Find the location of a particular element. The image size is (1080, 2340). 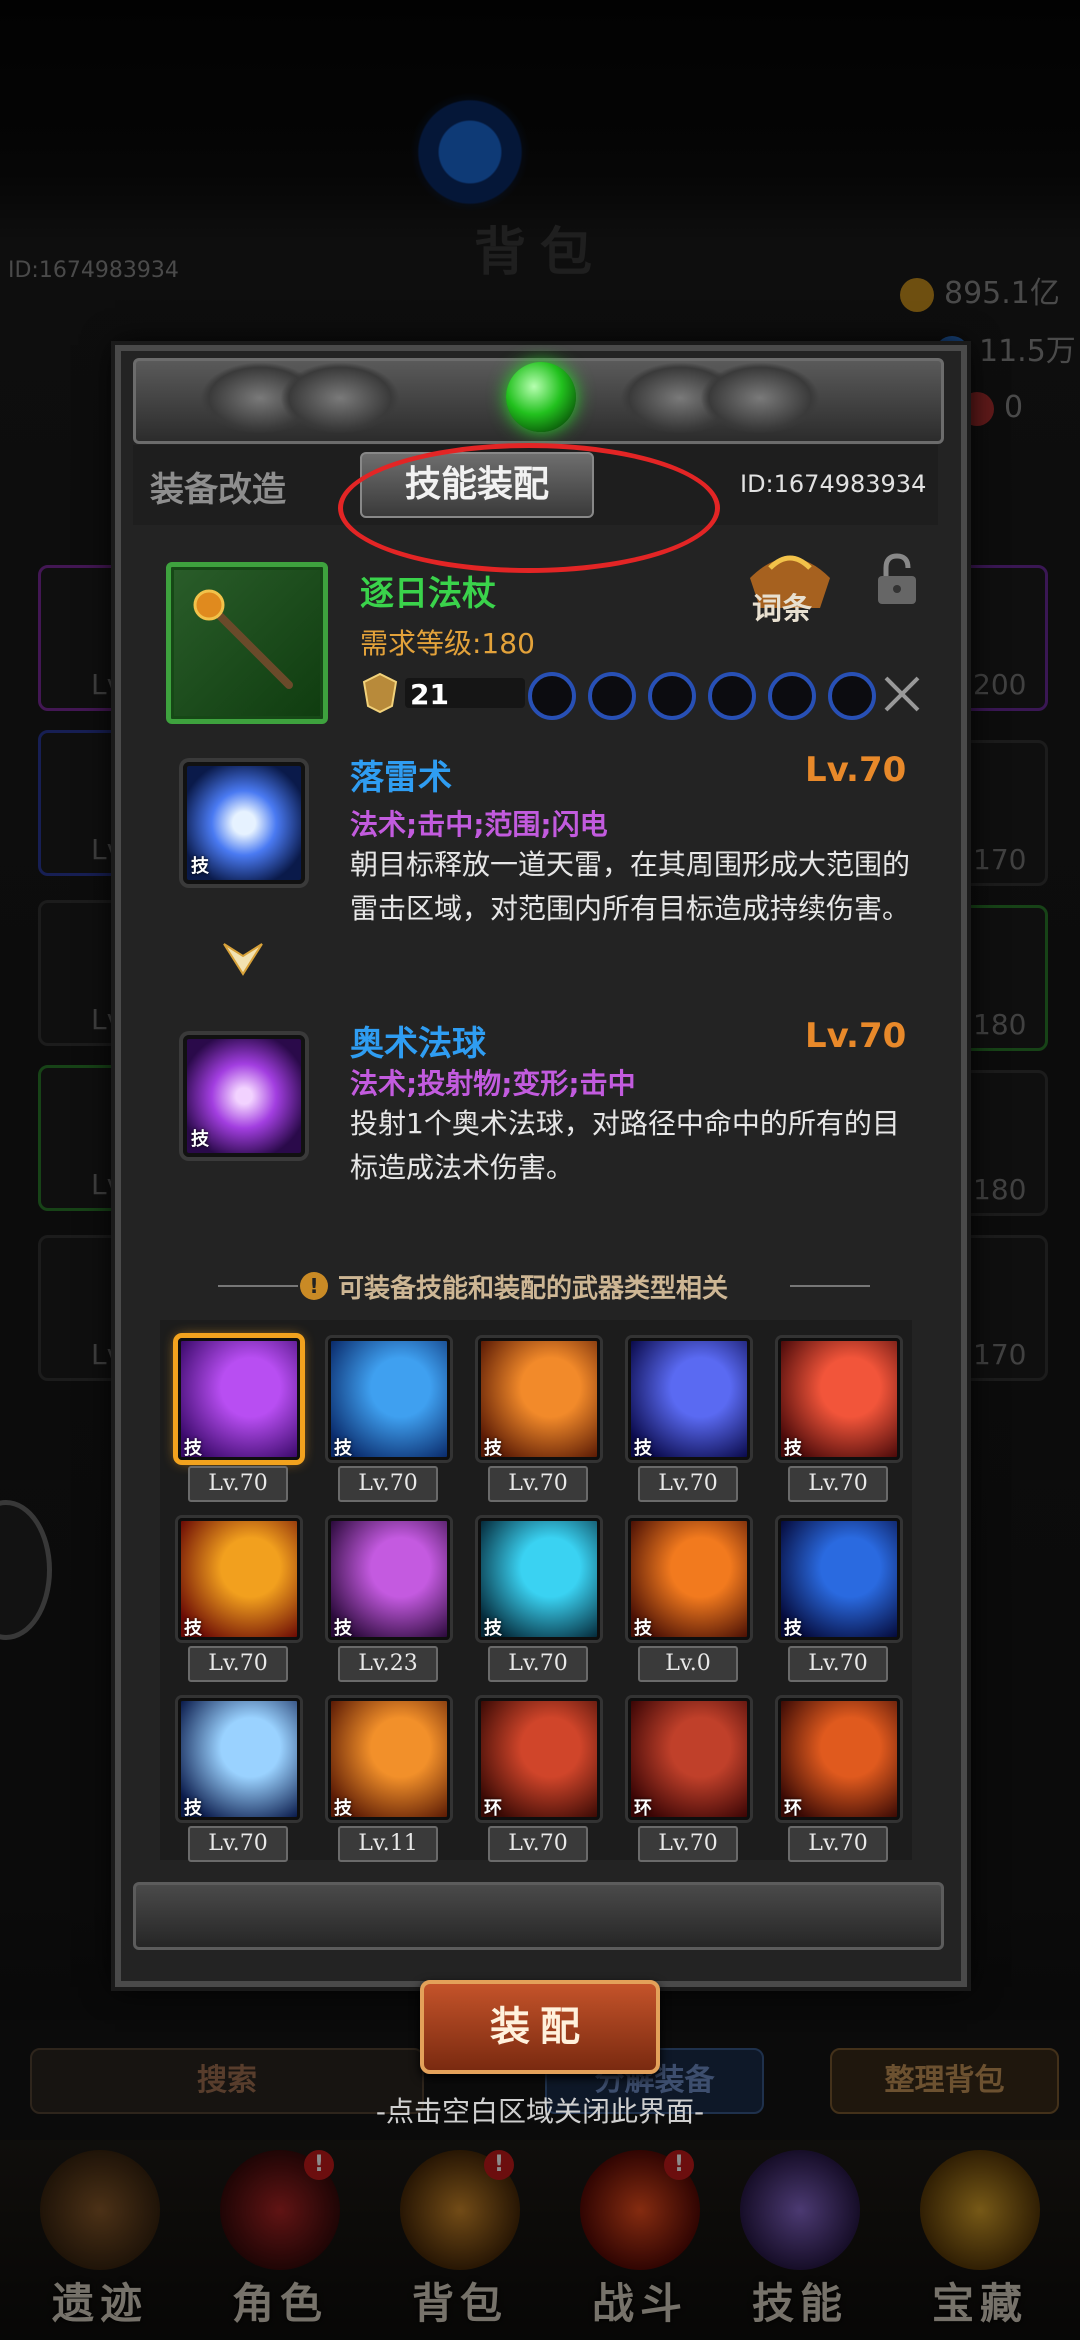

skill-name: 奥术法球 is located at coordinates (418, 1044).